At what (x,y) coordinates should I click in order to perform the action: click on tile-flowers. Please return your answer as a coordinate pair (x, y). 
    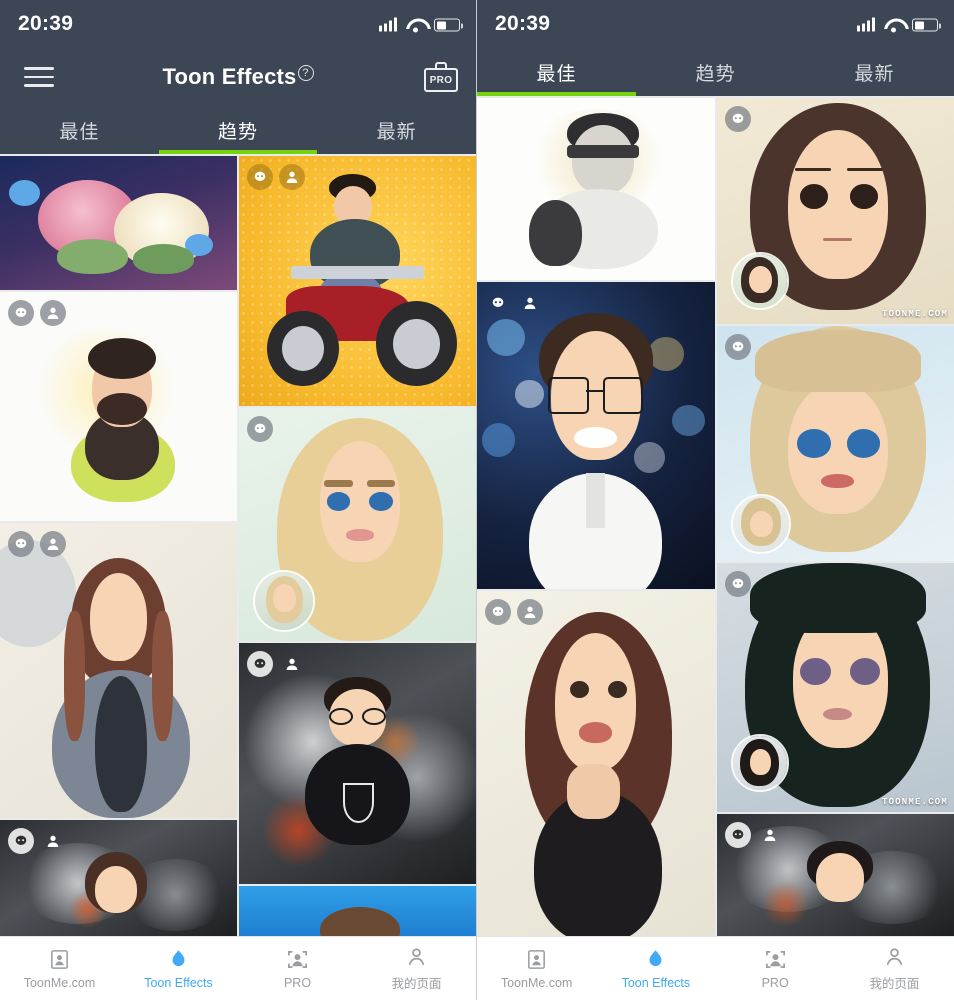
    Looking at the image, I should click on (118, 223).